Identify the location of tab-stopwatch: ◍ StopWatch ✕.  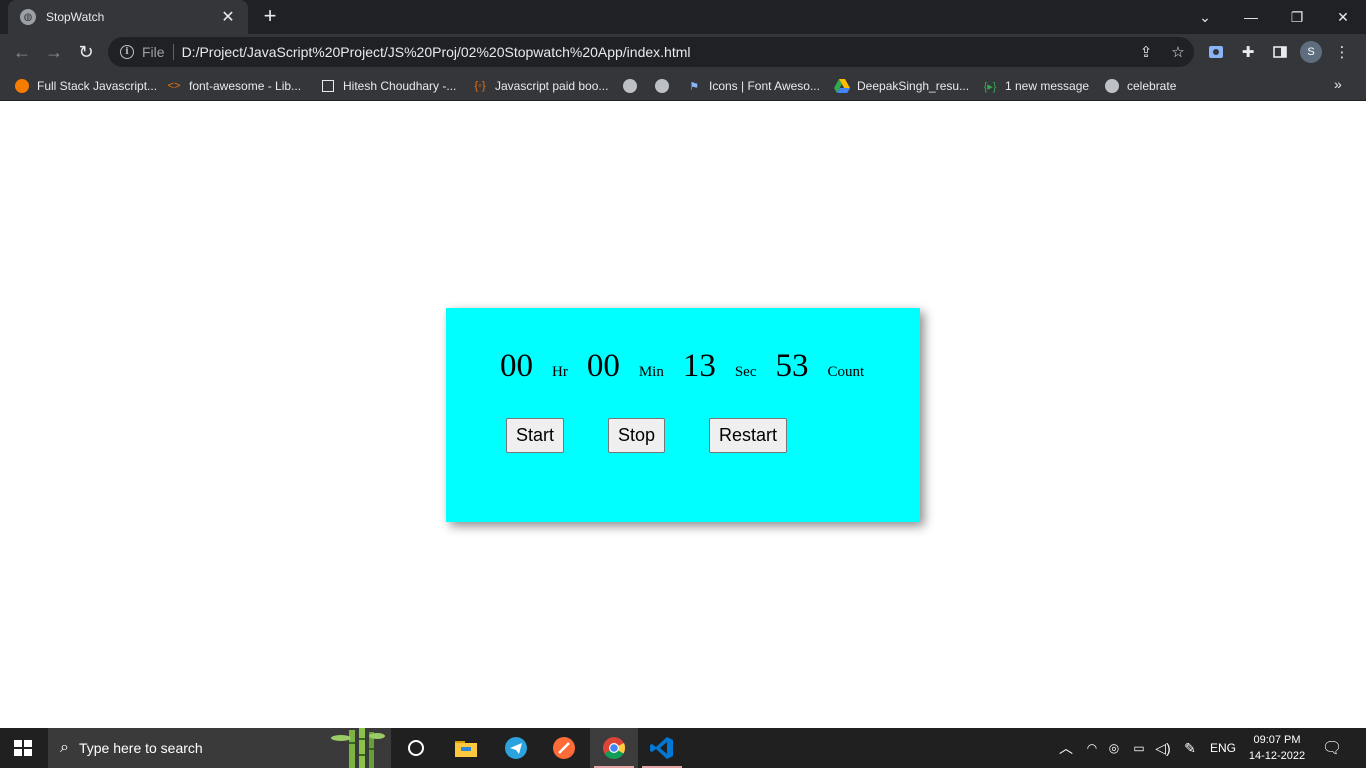
(128, 17).